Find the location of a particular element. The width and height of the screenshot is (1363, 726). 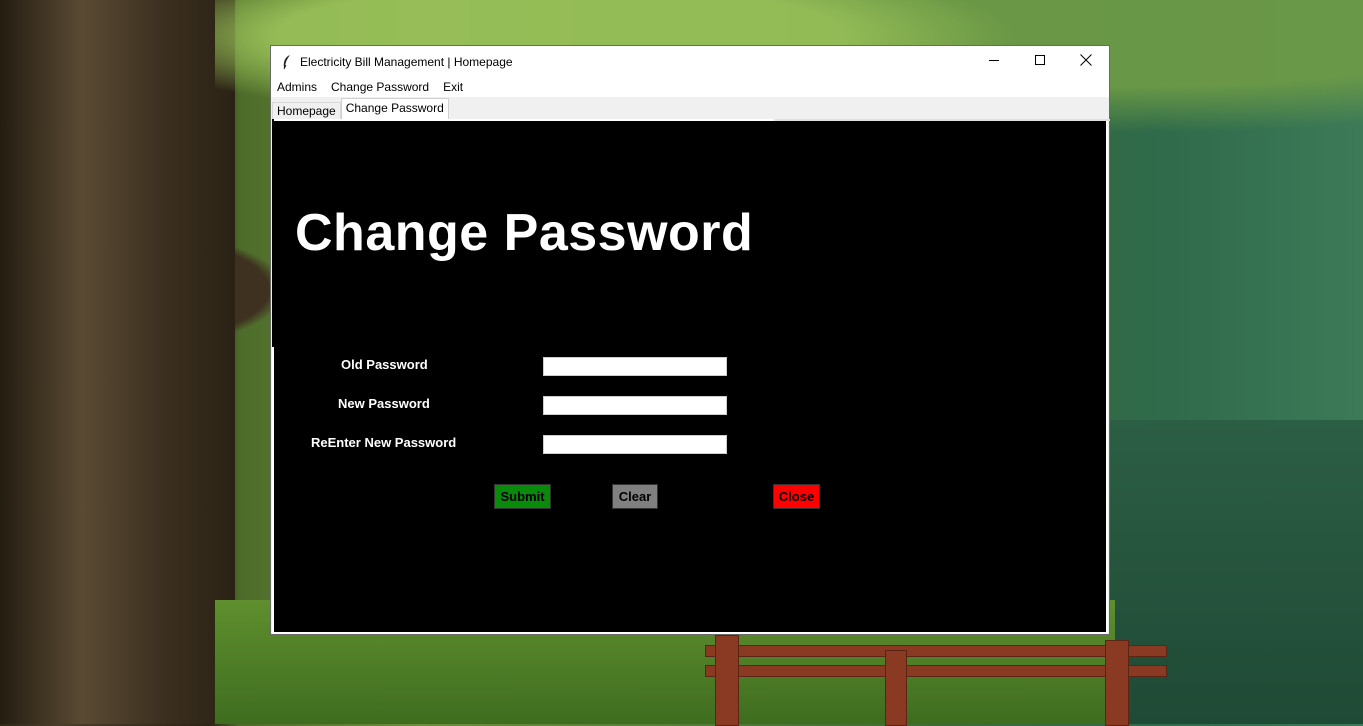

title-bar: Electricity Bill Management | Homepage is located at coordinates (690, 61).